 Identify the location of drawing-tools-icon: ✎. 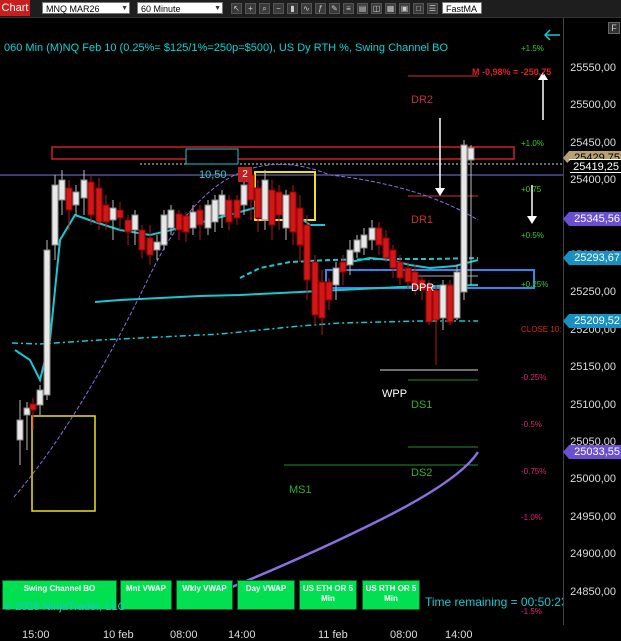
(334, 8).